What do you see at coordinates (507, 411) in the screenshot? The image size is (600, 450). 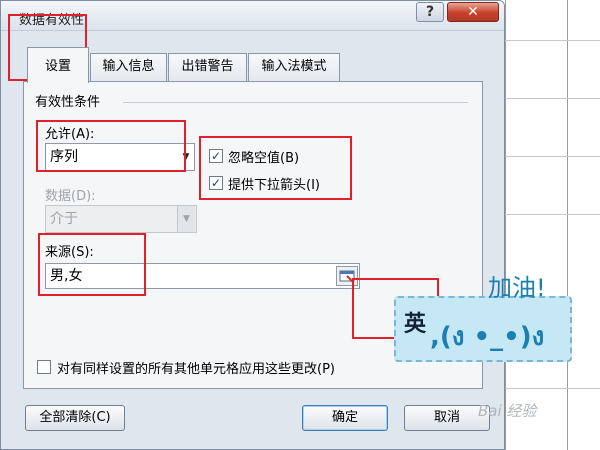 I see `watermark: Bai 经验` at bounding box center [507, 411].